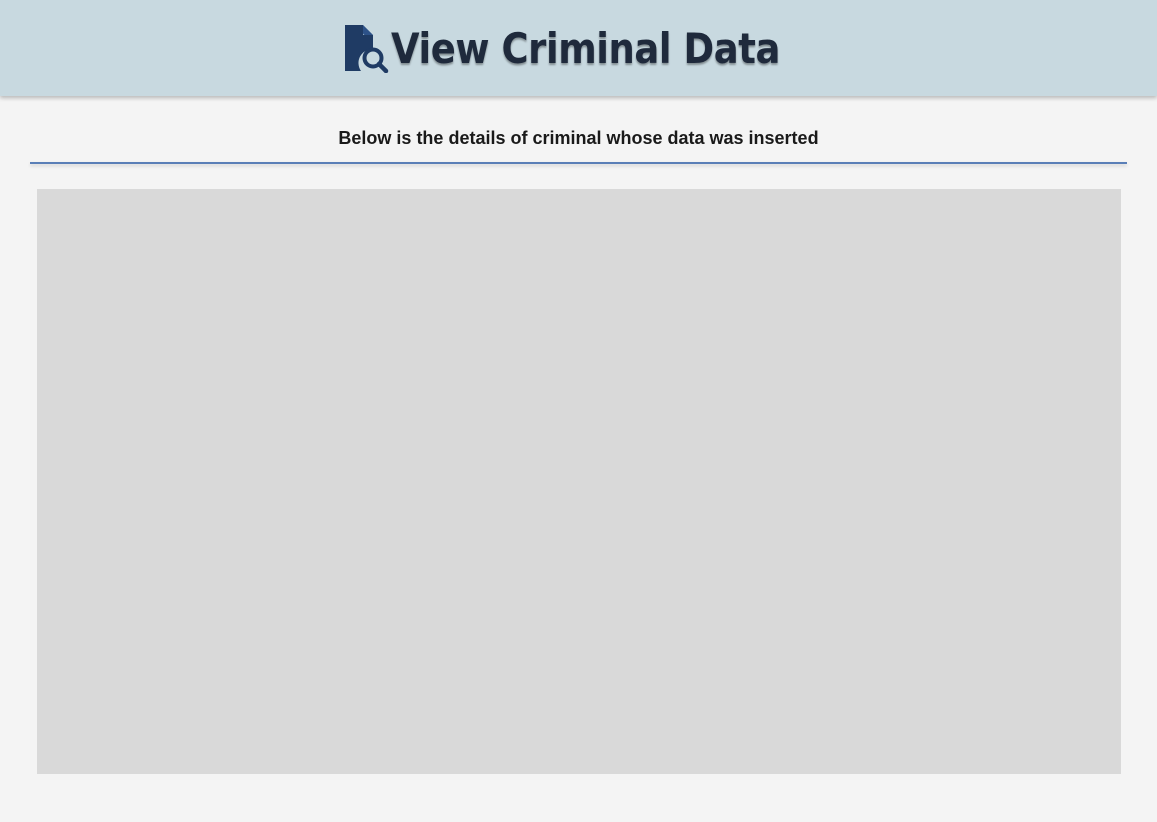 The image size is (1157, 822). I want to click on section-divider, so click(578, 163).